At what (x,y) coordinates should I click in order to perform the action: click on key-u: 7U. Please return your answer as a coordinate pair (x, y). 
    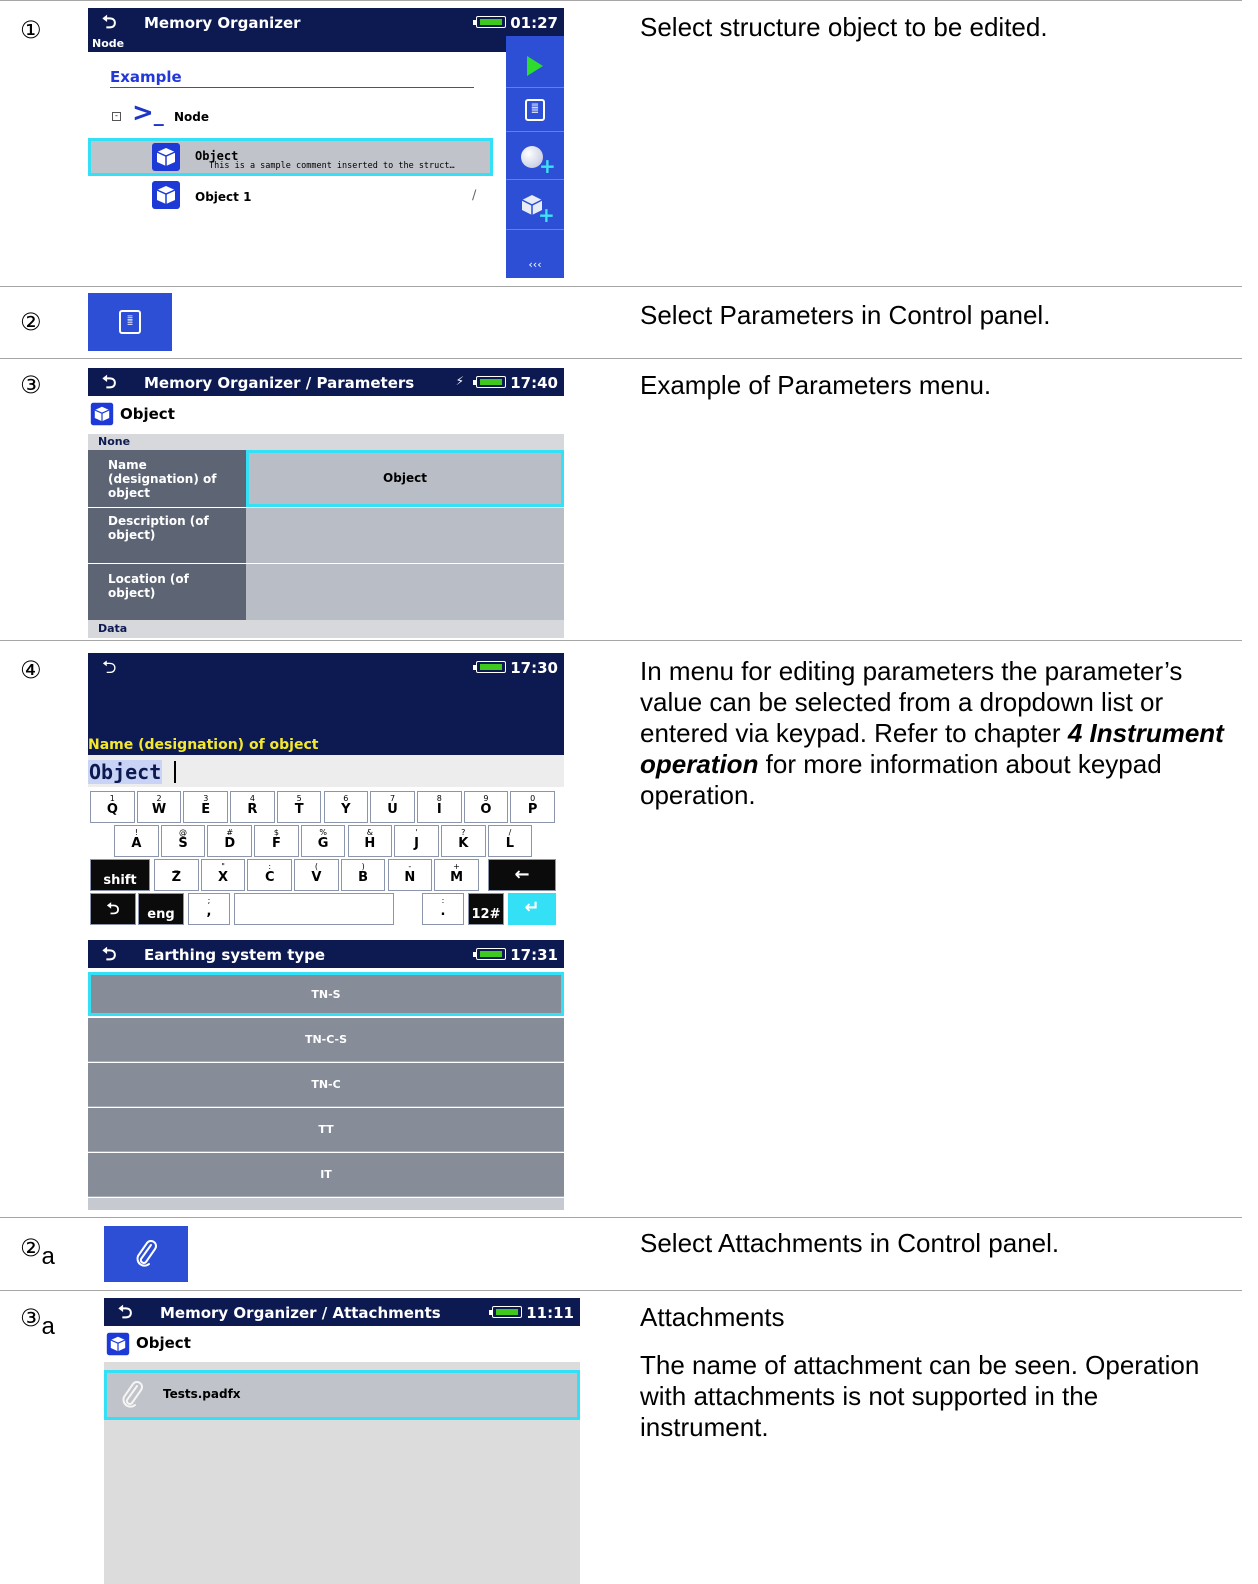
    Looking at the image, I should click on (392, 807).